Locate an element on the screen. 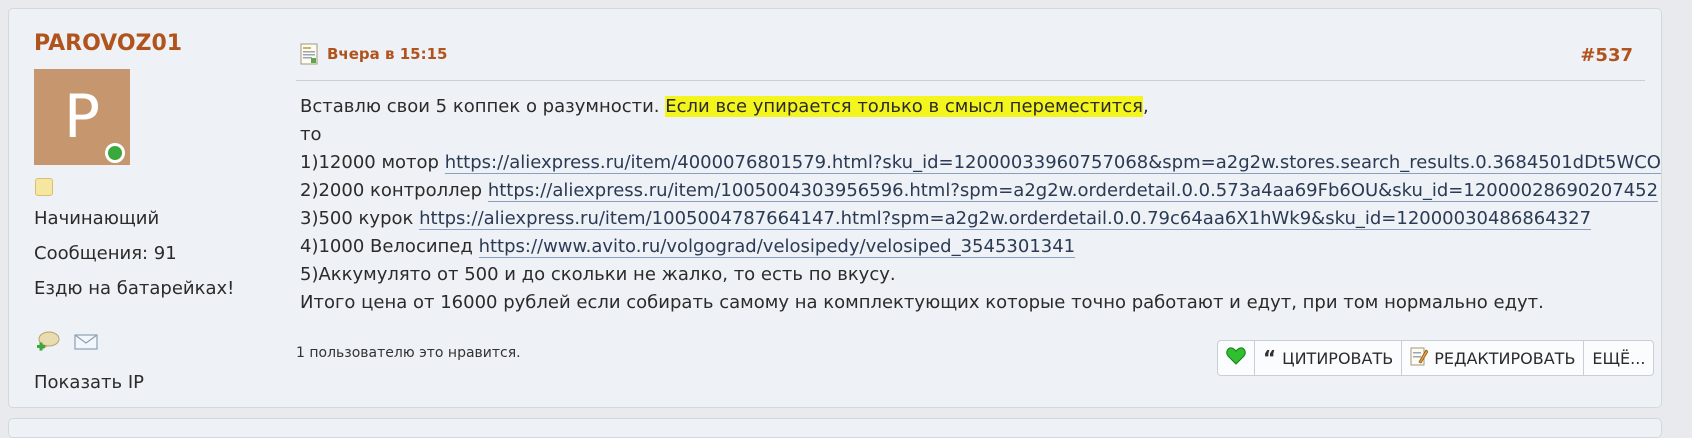 Image resolution: width=1692 pixels, height=438 pixels. add-friend-icon is located at coordinates (48, 342).